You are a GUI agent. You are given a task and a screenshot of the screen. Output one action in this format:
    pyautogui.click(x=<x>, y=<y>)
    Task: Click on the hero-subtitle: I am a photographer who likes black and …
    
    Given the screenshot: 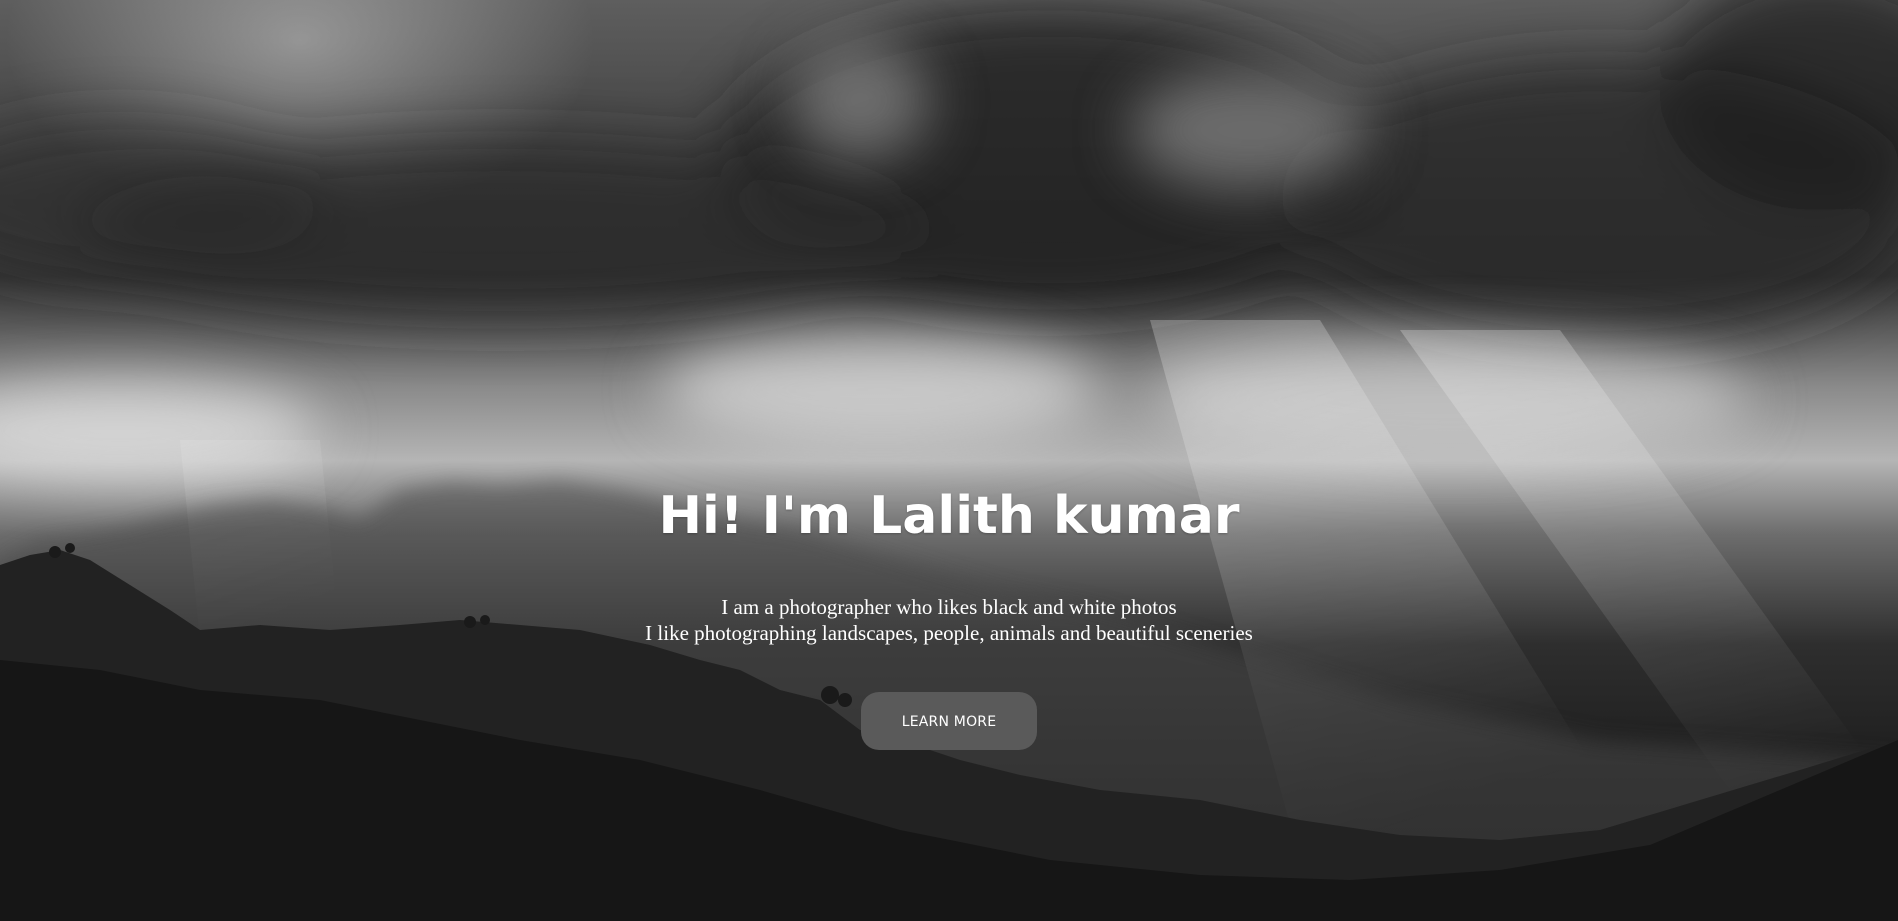 What is the action you would take?
    pyautogui.click(x=949, y=620)
    